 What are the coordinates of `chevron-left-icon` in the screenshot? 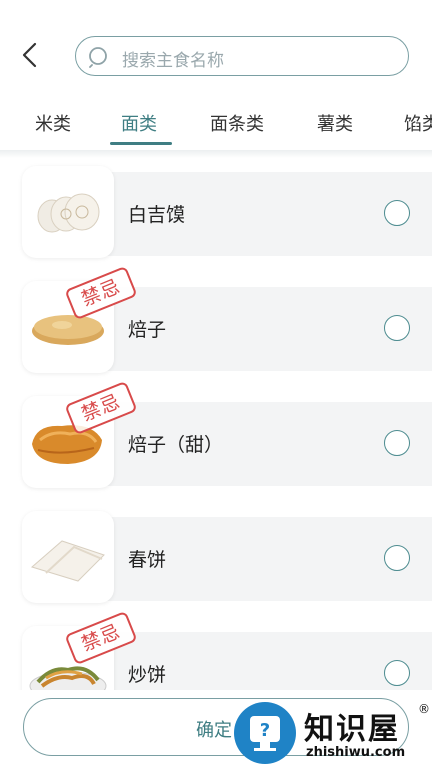 It's located at (29, 55).